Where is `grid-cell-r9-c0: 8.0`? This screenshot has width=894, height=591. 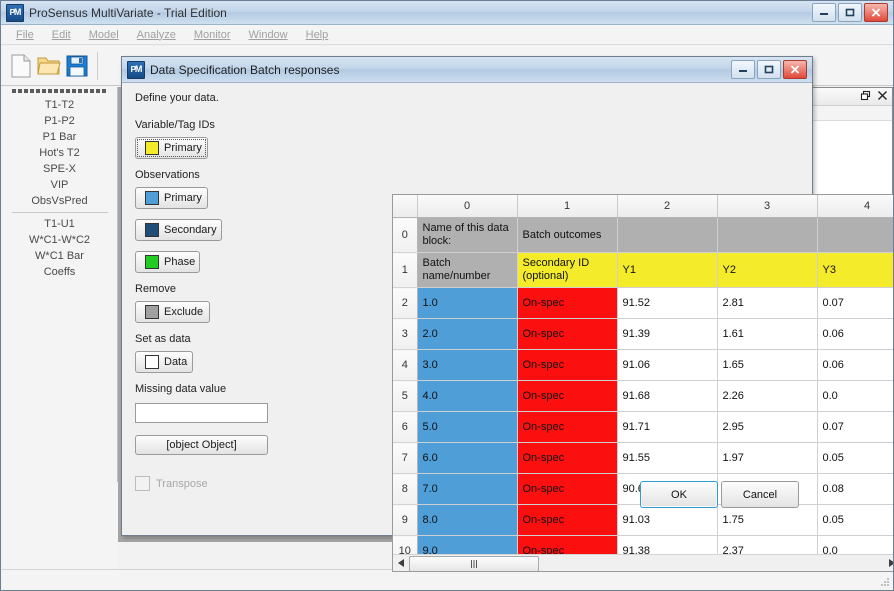 grid-cell-r9-c0: 8.0 is located at coordinates (467, 520).